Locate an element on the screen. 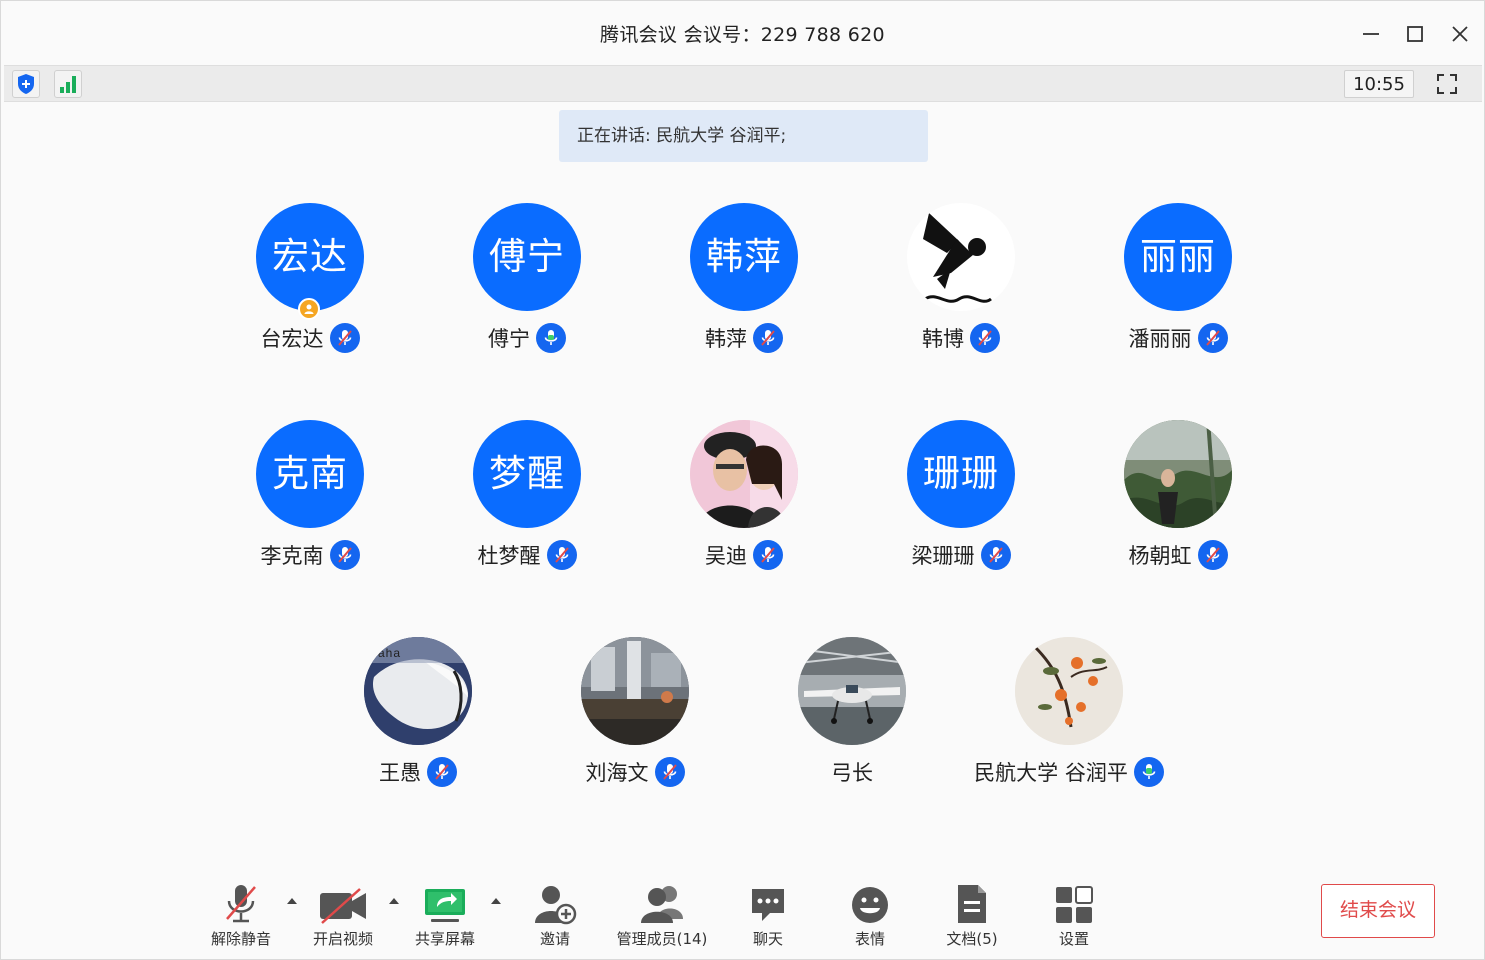  participant-tile: aha 王愚 is located at coordinates (418, 722).